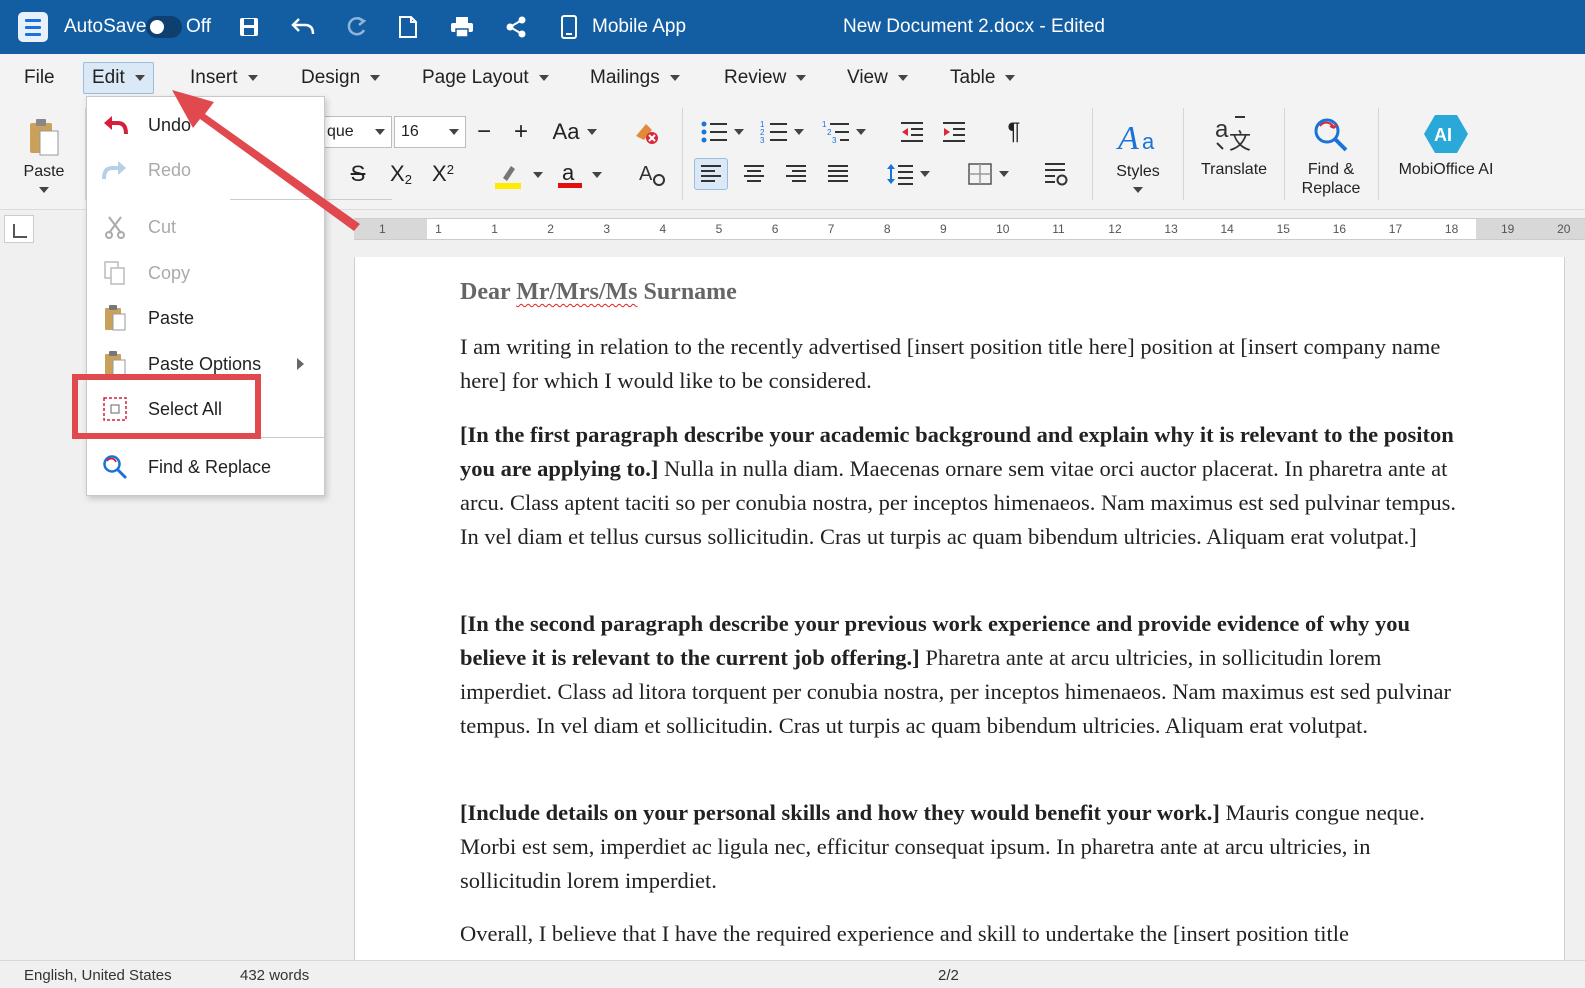 The height and width of the screenshot is (988, 1585). What do you see at coordinates (303, 27) in the screenshot?
I see `undo-button` at bounding box center [303, 27].